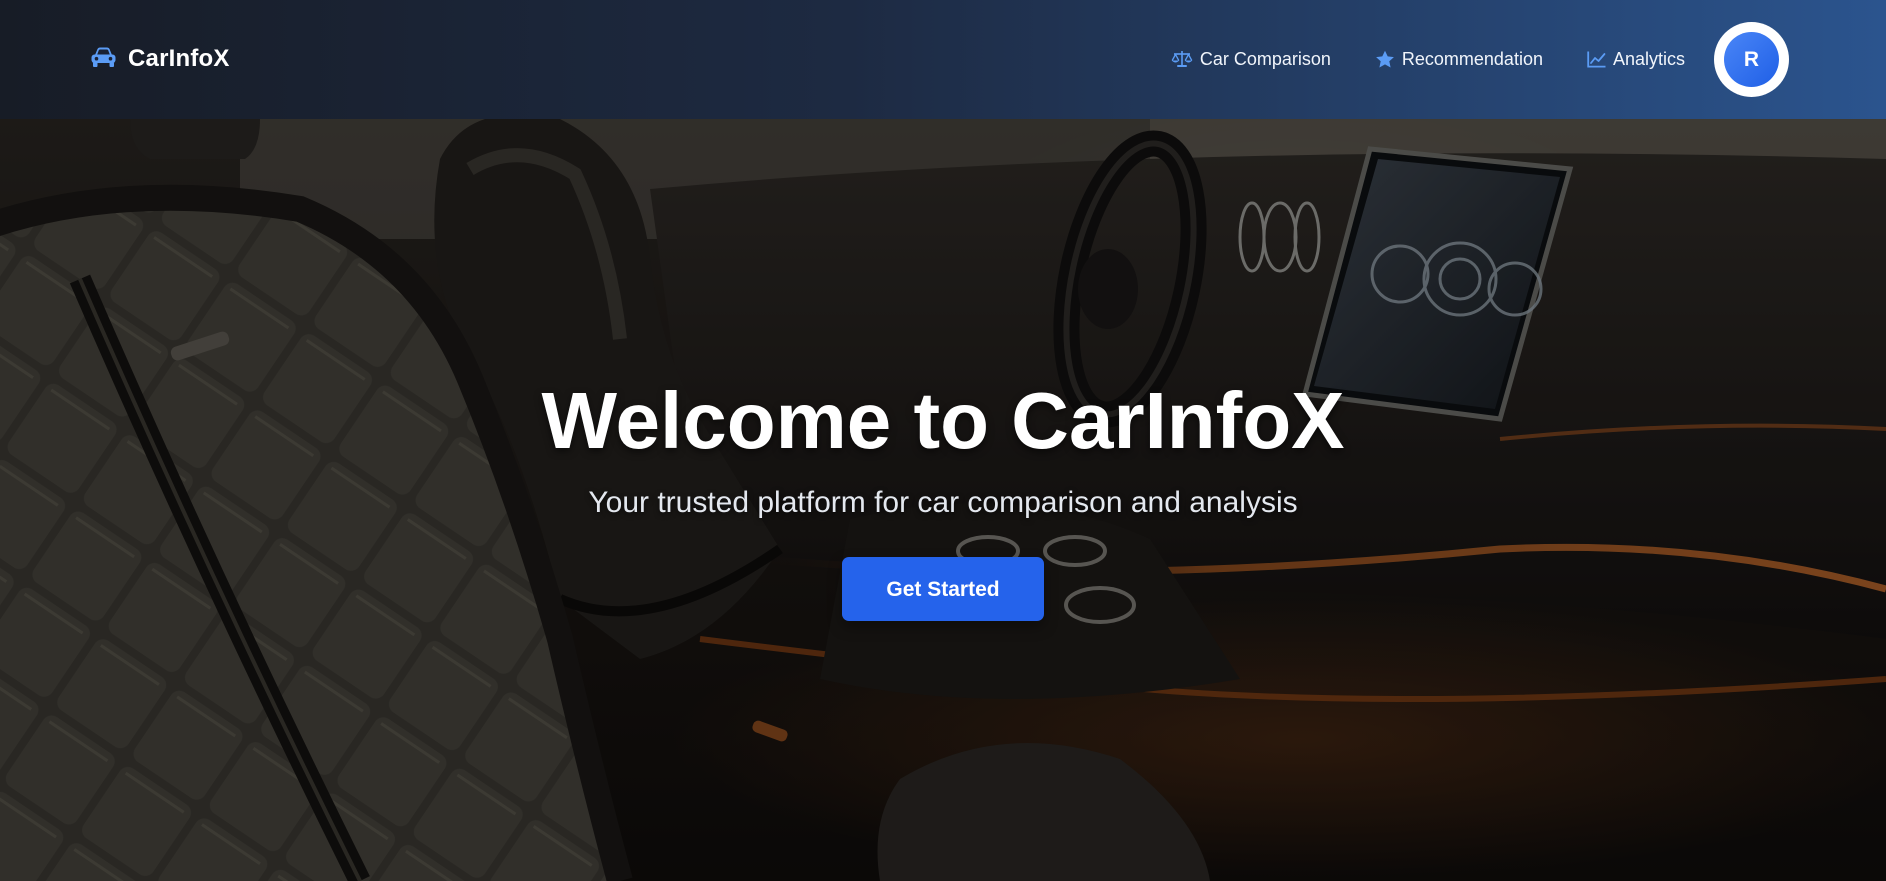 The image size is (1886, 881). I want to click on hero-title: Welcome to CarInfoX, so click(943, 420).